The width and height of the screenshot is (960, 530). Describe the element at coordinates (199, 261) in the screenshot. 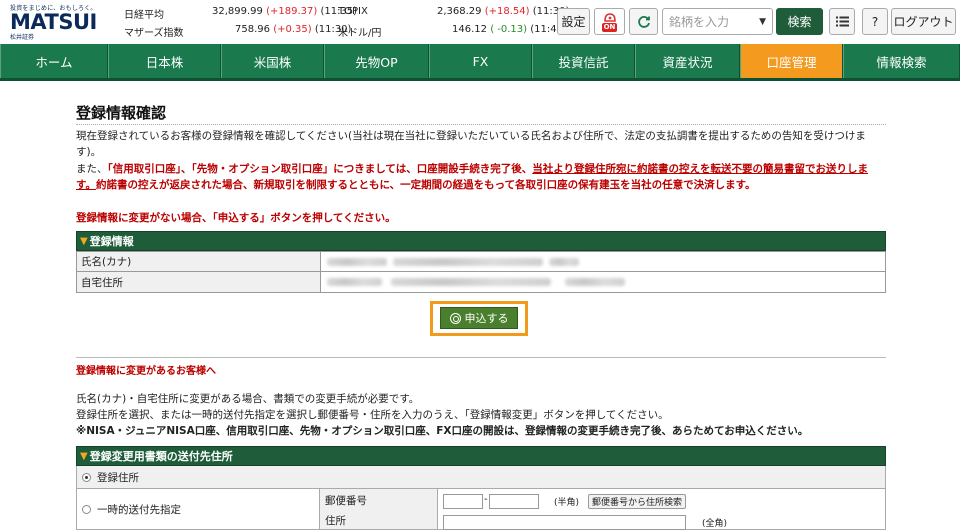

I see `row-label: 氏名(カナ)` at that location.